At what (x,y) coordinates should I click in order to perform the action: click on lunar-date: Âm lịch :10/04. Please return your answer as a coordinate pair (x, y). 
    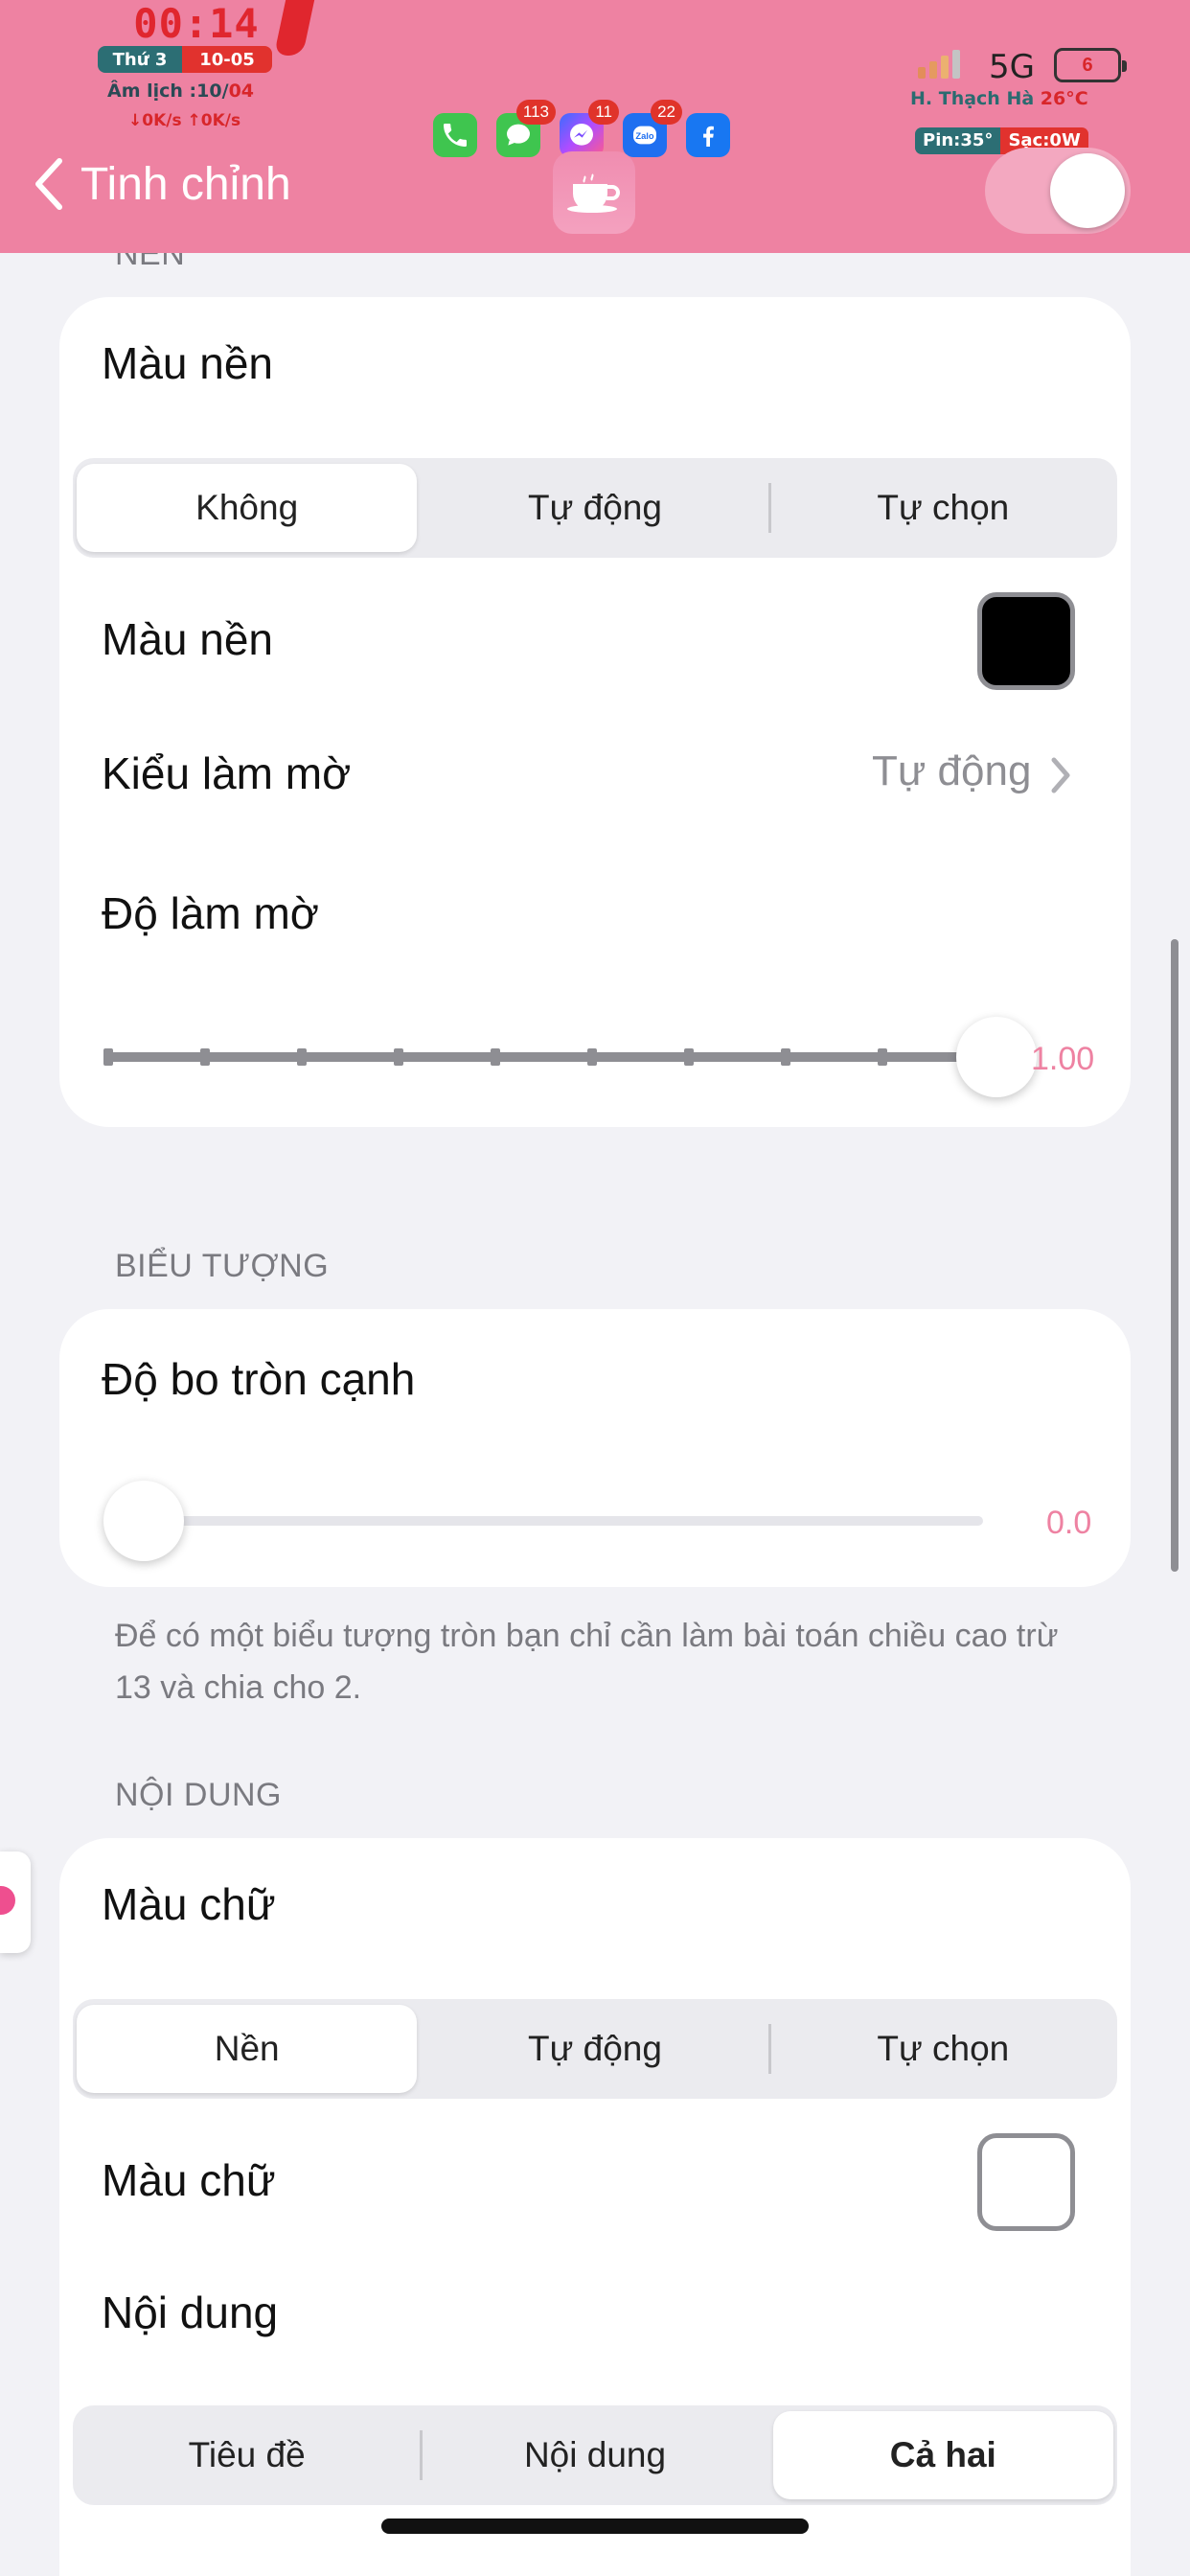
    Looking at the image, I should click on (181, 91).